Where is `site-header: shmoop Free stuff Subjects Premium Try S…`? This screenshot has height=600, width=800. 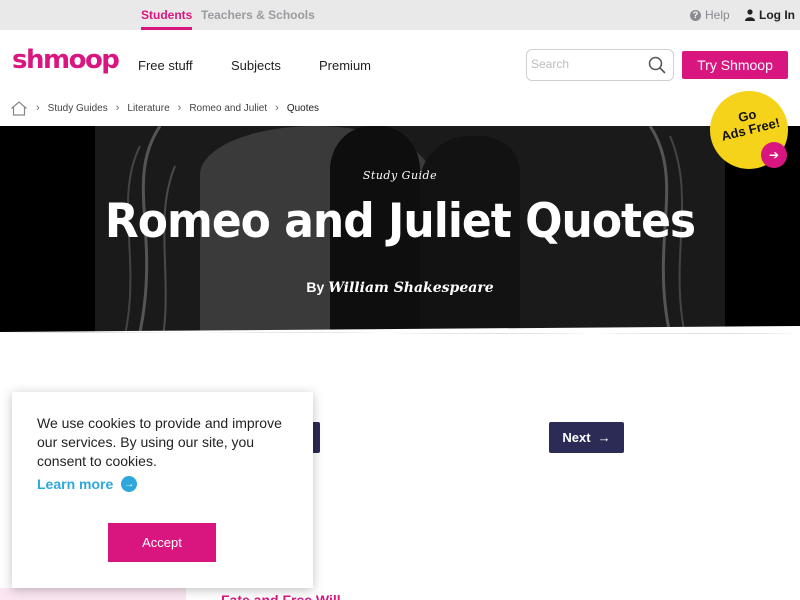 site-header: shmoop Free stuff Subjects Premium Try S… is located at coordinates (400, 63).